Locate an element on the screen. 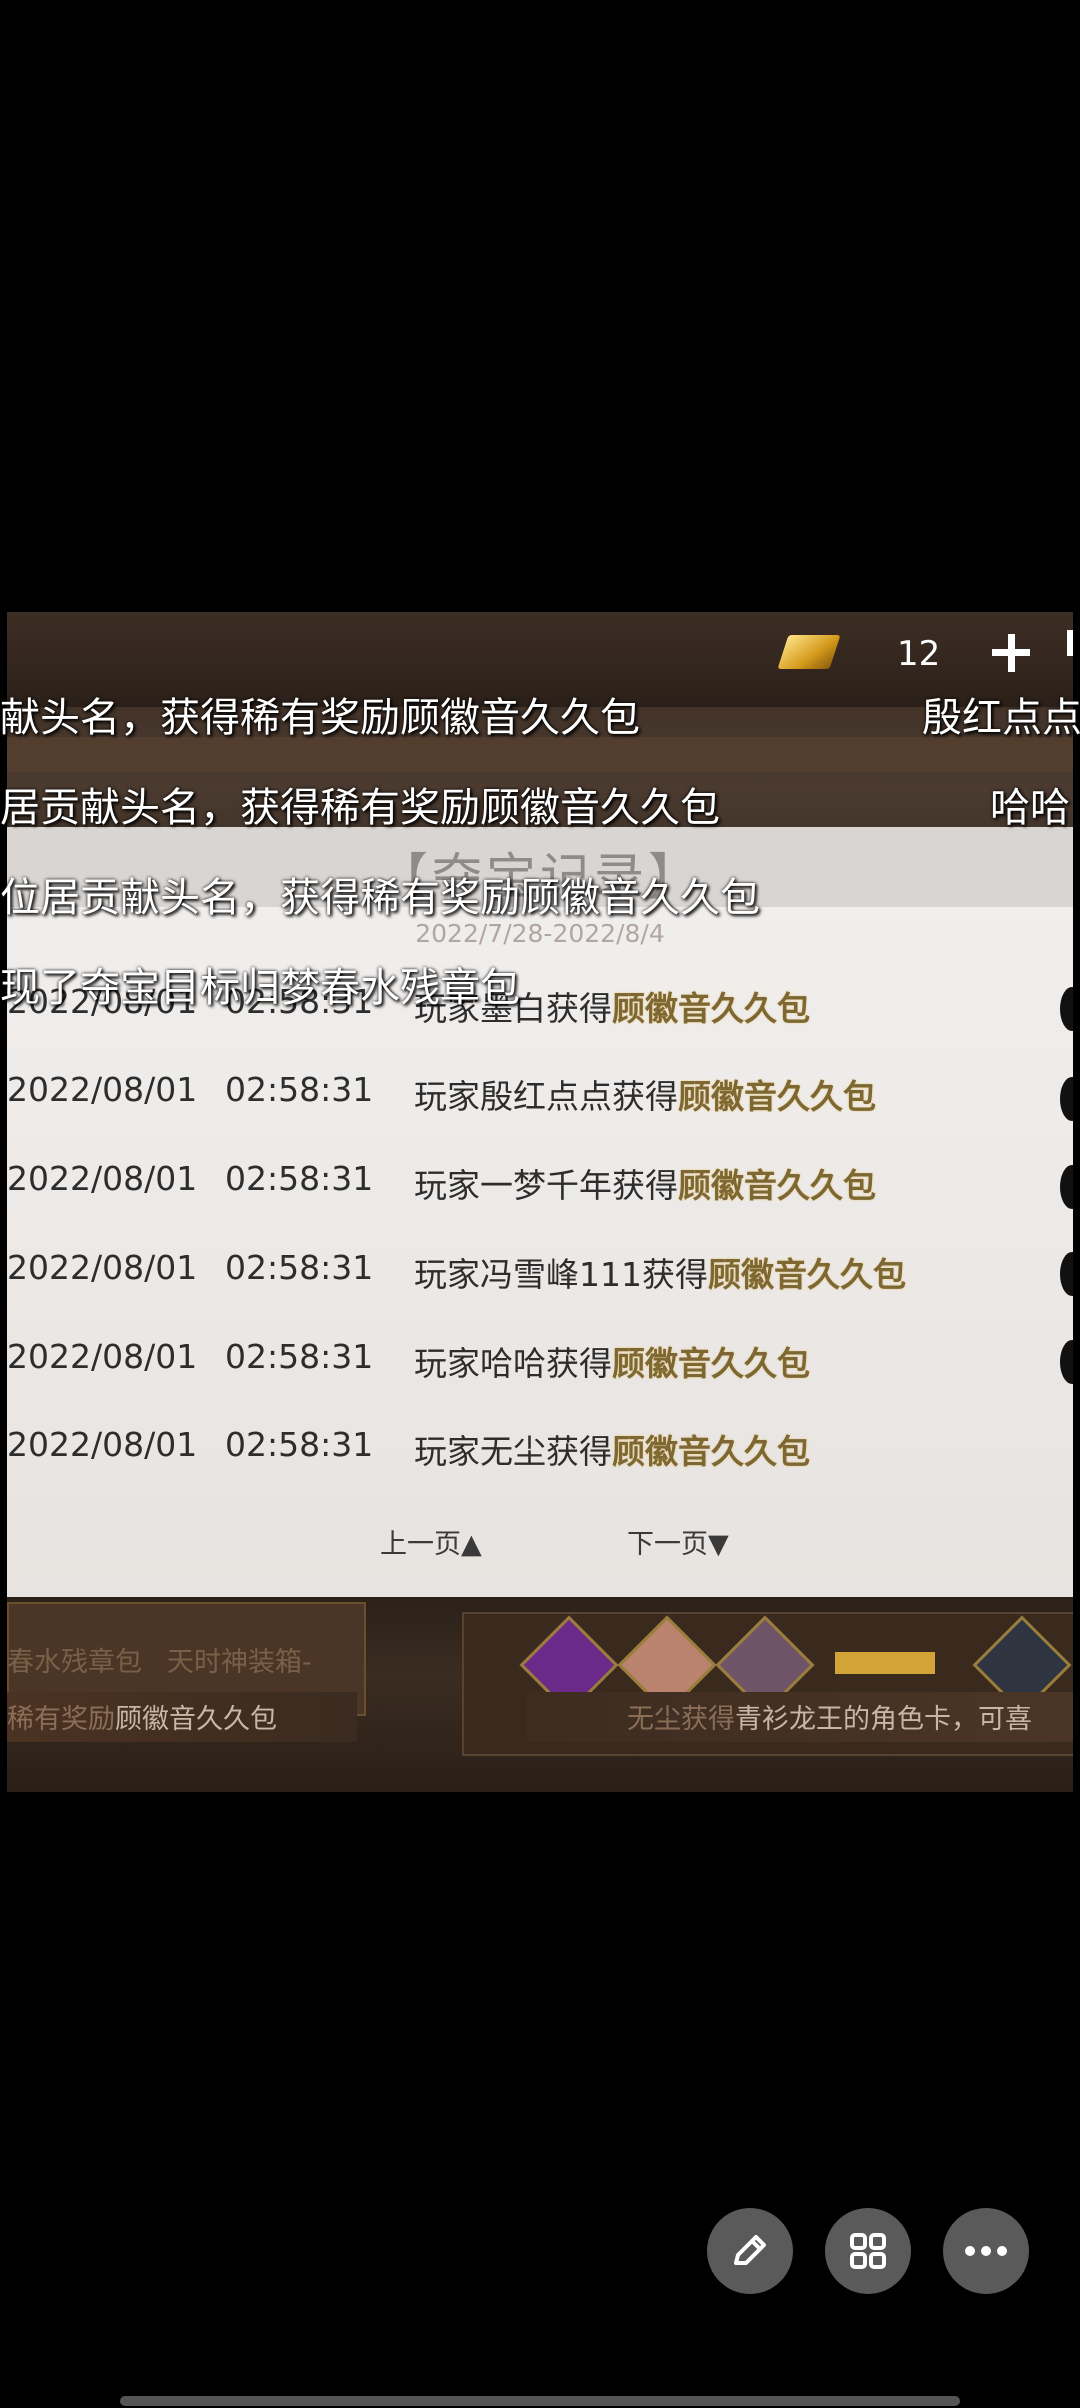 Image resolution: width=1080 pixels, height=2408 pixels. add-currency-icon is located at coordinates (1011, 653).